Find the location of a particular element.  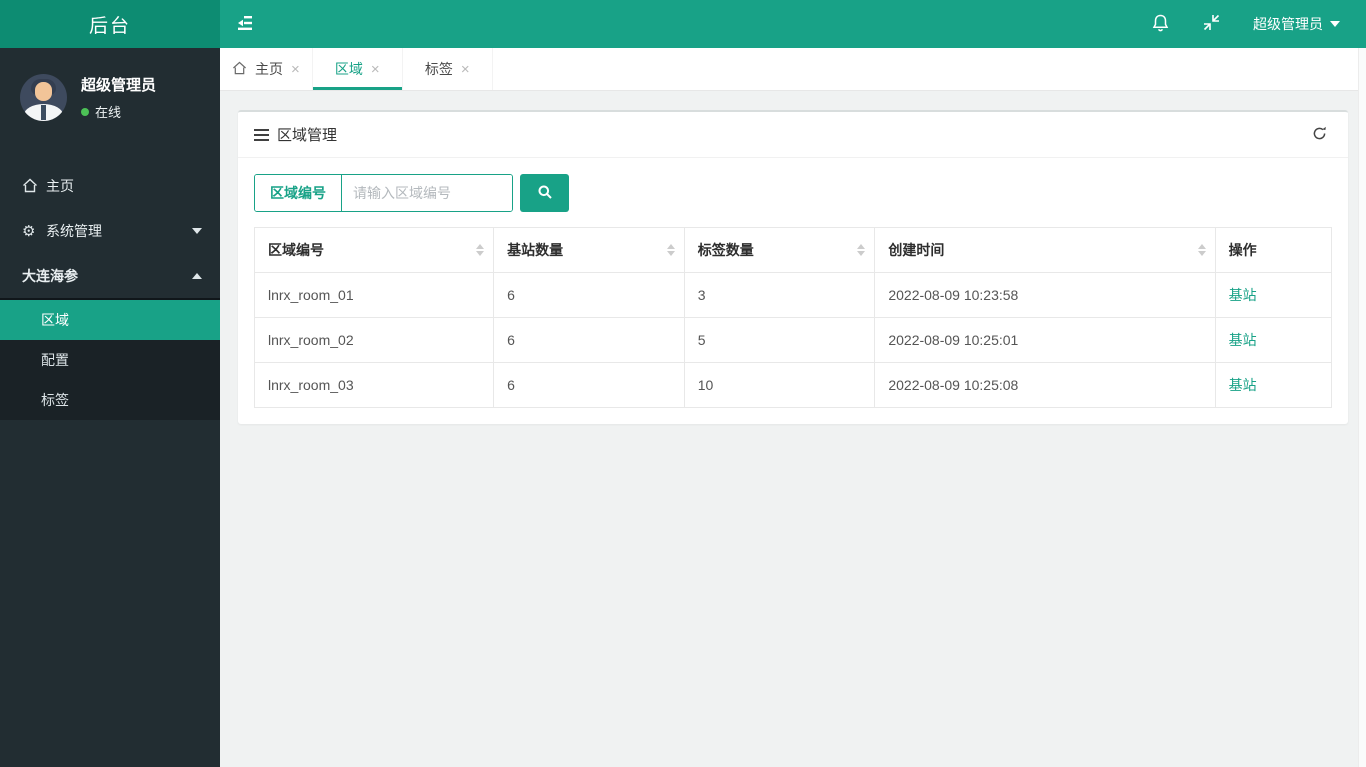

user-status-label: 在线 is located at coordinates (108, 112).